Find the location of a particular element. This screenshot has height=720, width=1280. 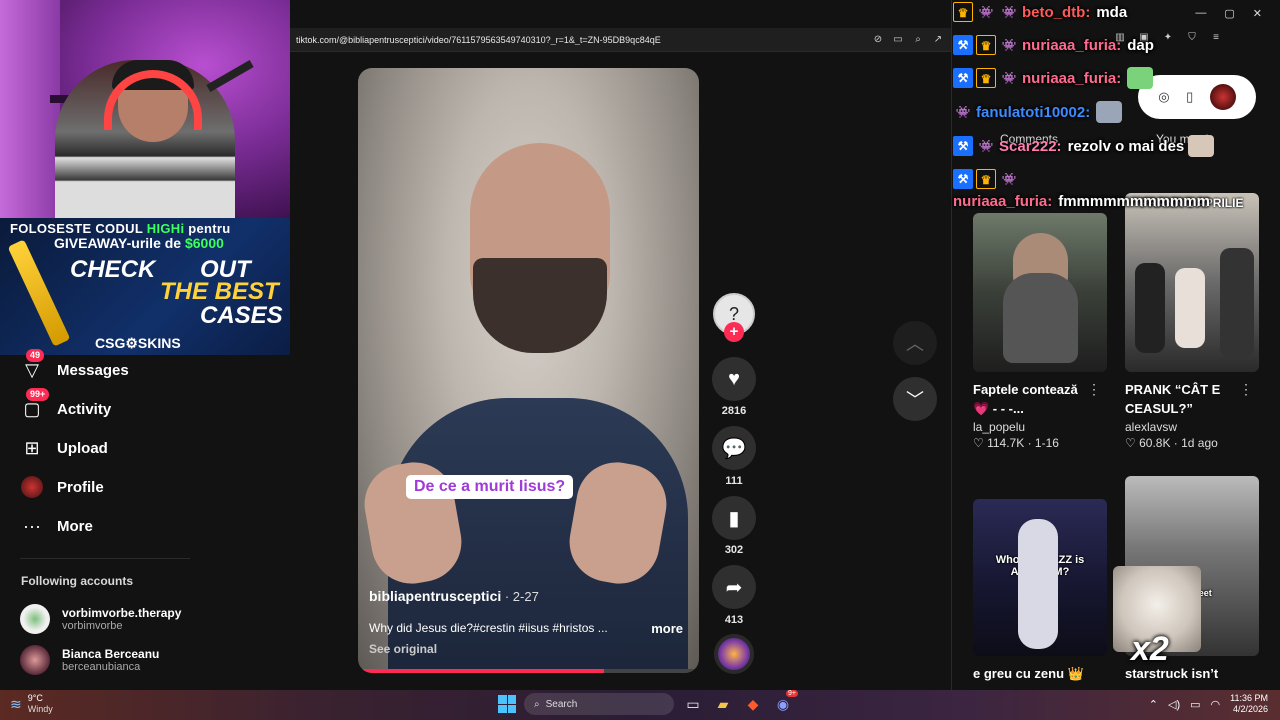

comment-button: 💬 is located at coordinates (734, 448).